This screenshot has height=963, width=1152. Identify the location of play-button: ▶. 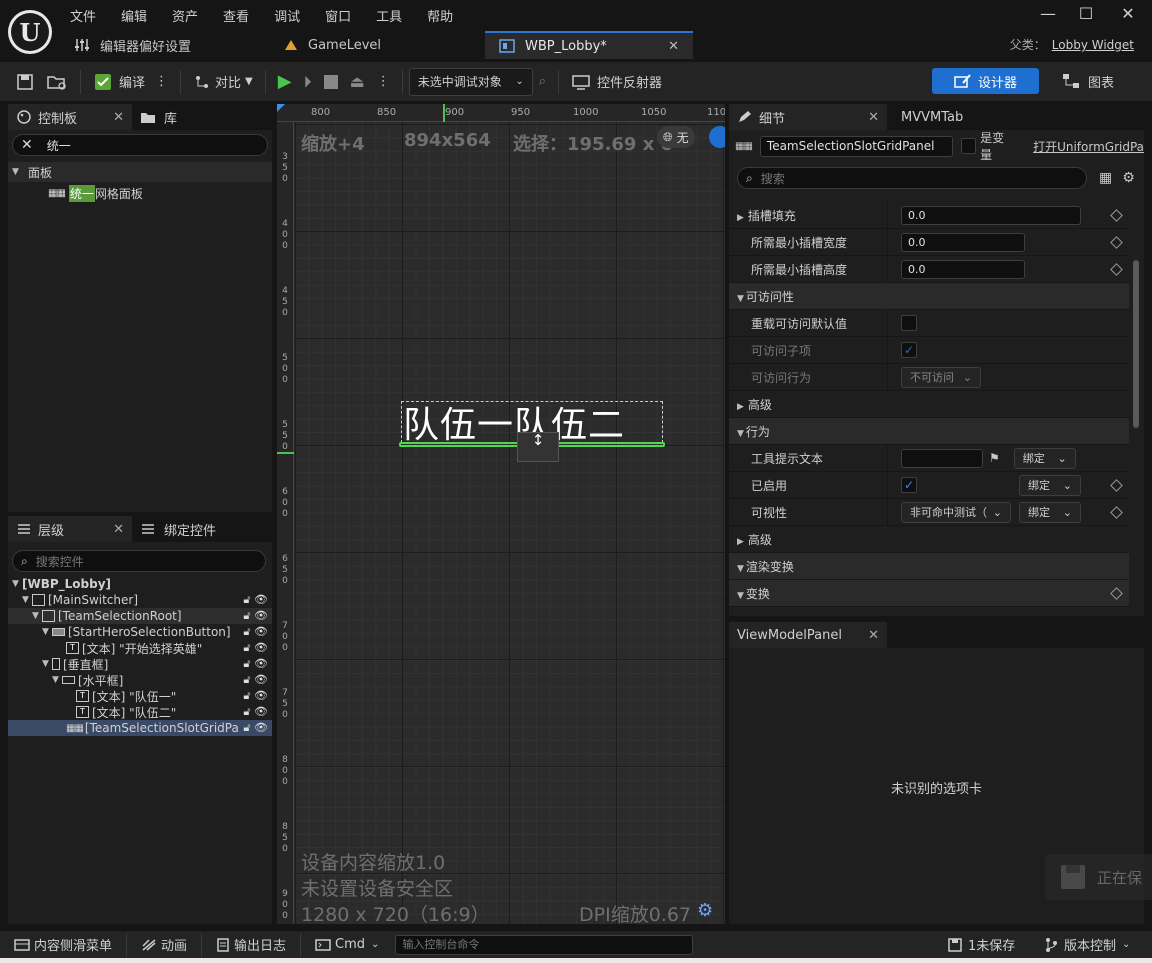
(285, 82).